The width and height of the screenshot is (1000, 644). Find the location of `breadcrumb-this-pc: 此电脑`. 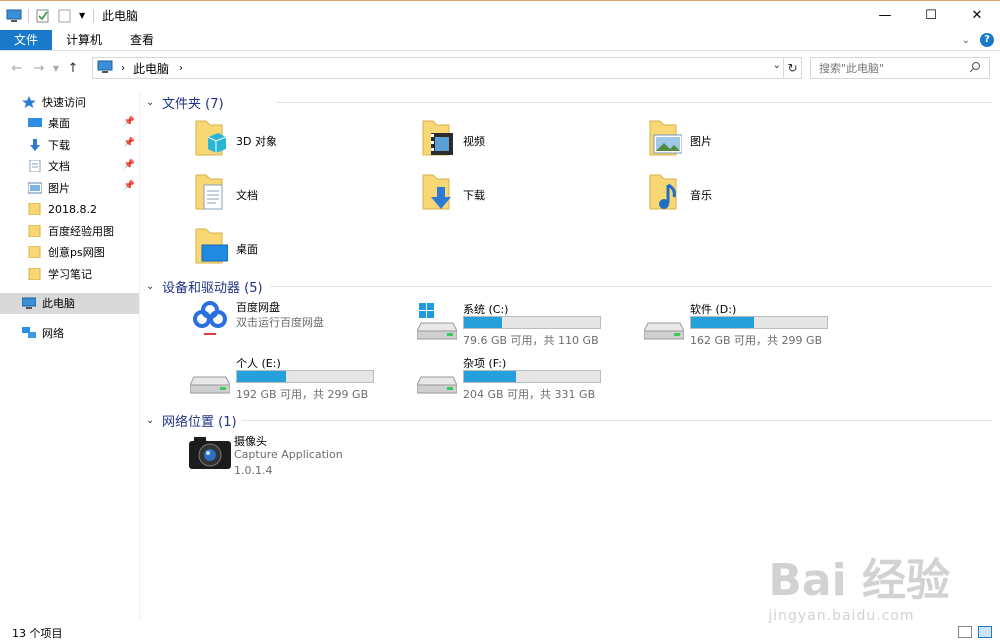

breadcrumb-this-pc: 此电脑 is located at coordinates (151, 68).